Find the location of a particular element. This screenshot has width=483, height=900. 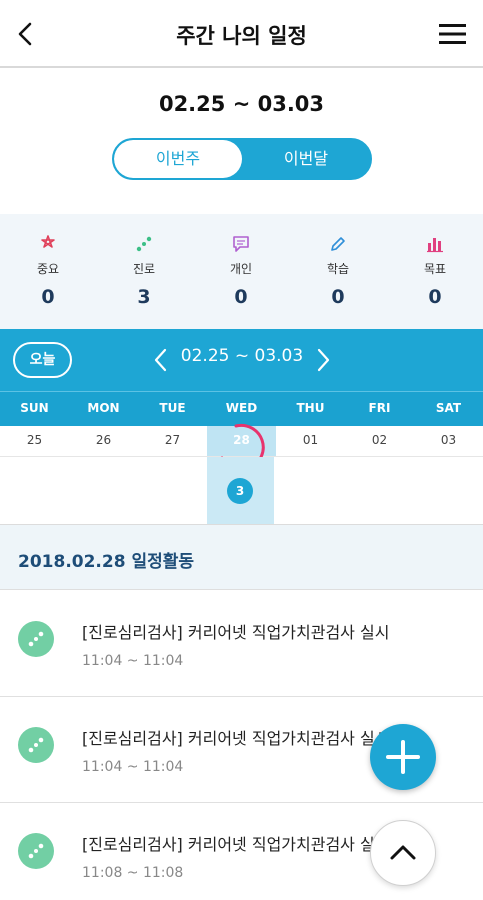

category-stats: 중요 0 진로 3 개인 0 학습 0 목표 0 is located at coordinates (241, 271).